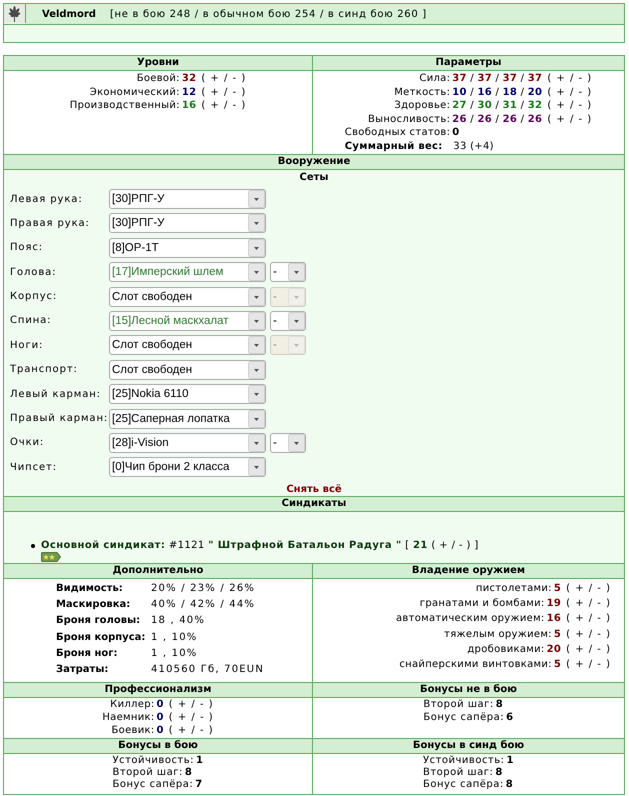  Describe the element at coordinates (125, 106) in the screenshot. I see `level-label: Производственный:` at that location.